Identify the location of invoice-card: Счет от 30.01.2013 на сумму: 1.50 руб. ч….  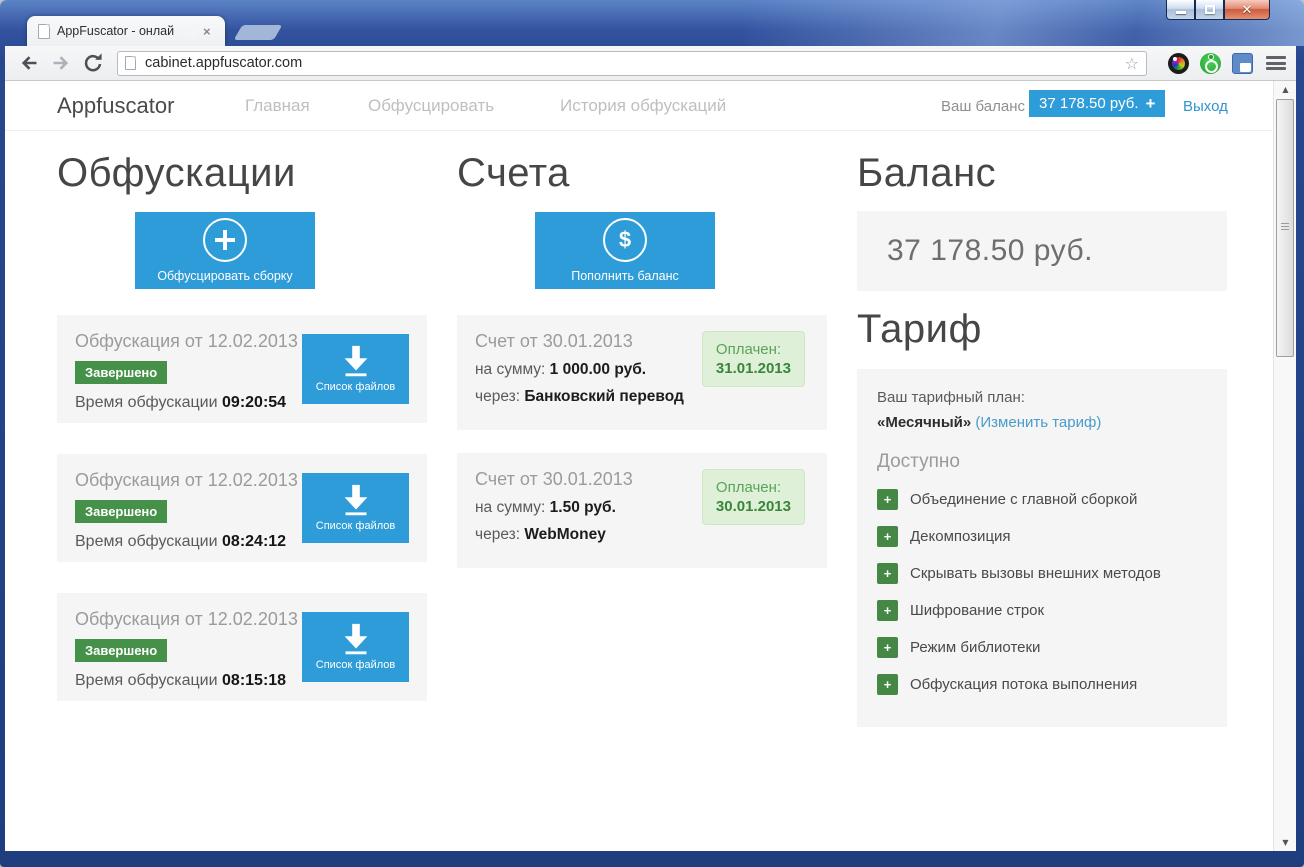
(642, 510).